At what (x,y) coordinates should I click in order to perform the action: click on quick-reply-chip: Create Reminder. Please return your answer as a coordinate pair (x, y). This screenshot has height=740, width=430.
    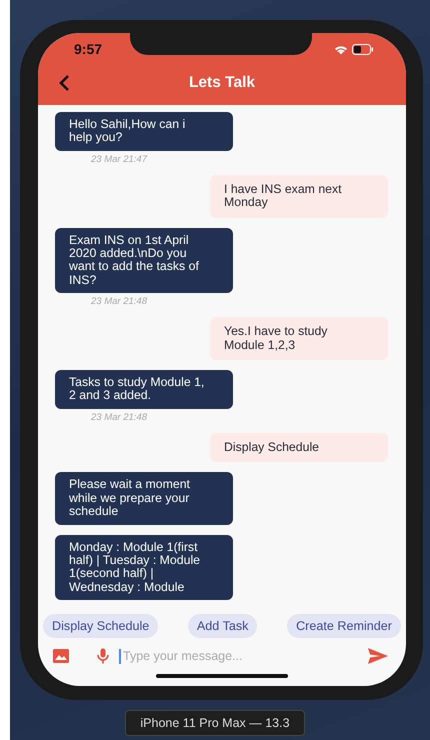
    Looking at the image, I should click on (344, 626).